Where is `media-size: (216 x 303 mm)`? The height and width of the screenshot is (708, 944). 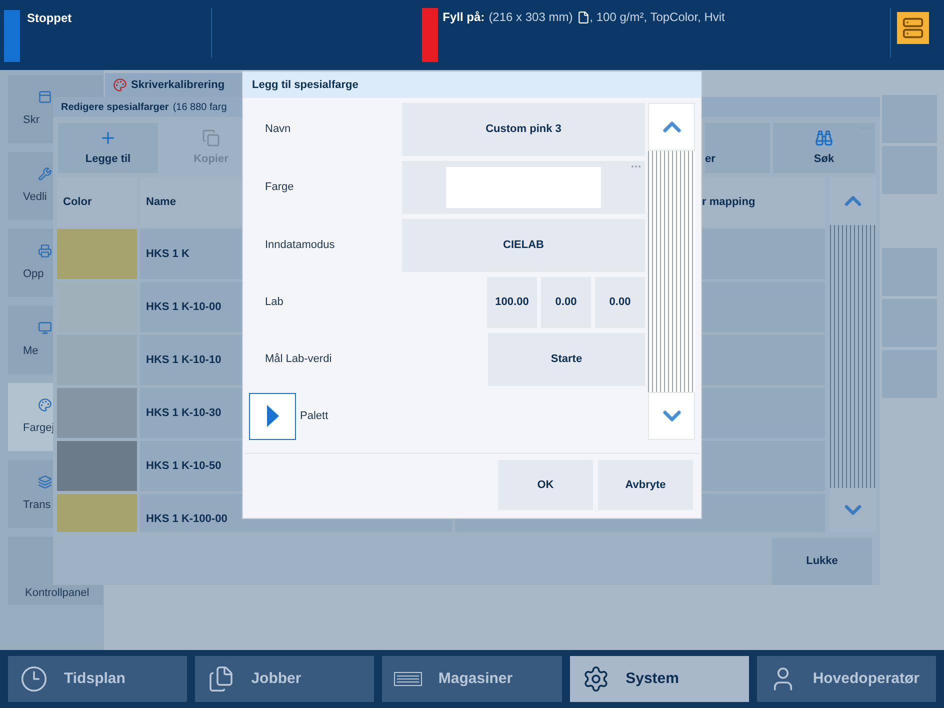
media-size: (216 x 303 mm) is located at coordinates (530, 17).